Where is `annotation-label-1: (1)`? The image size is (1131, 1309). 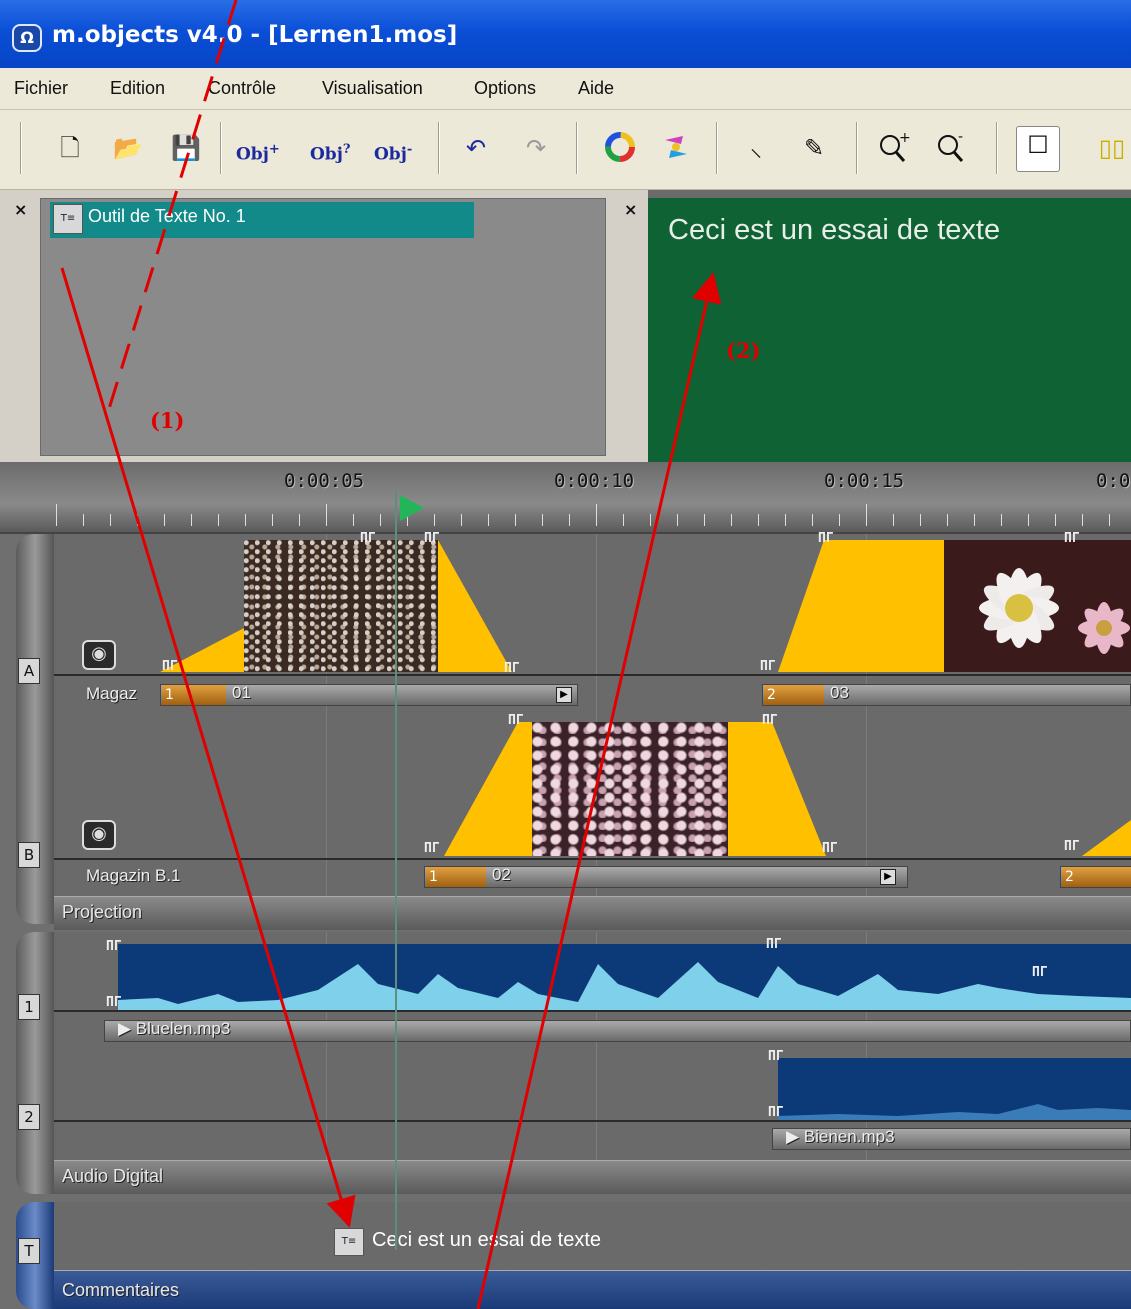 annotation-label-1: (1) is located at coordinates (167, 420).